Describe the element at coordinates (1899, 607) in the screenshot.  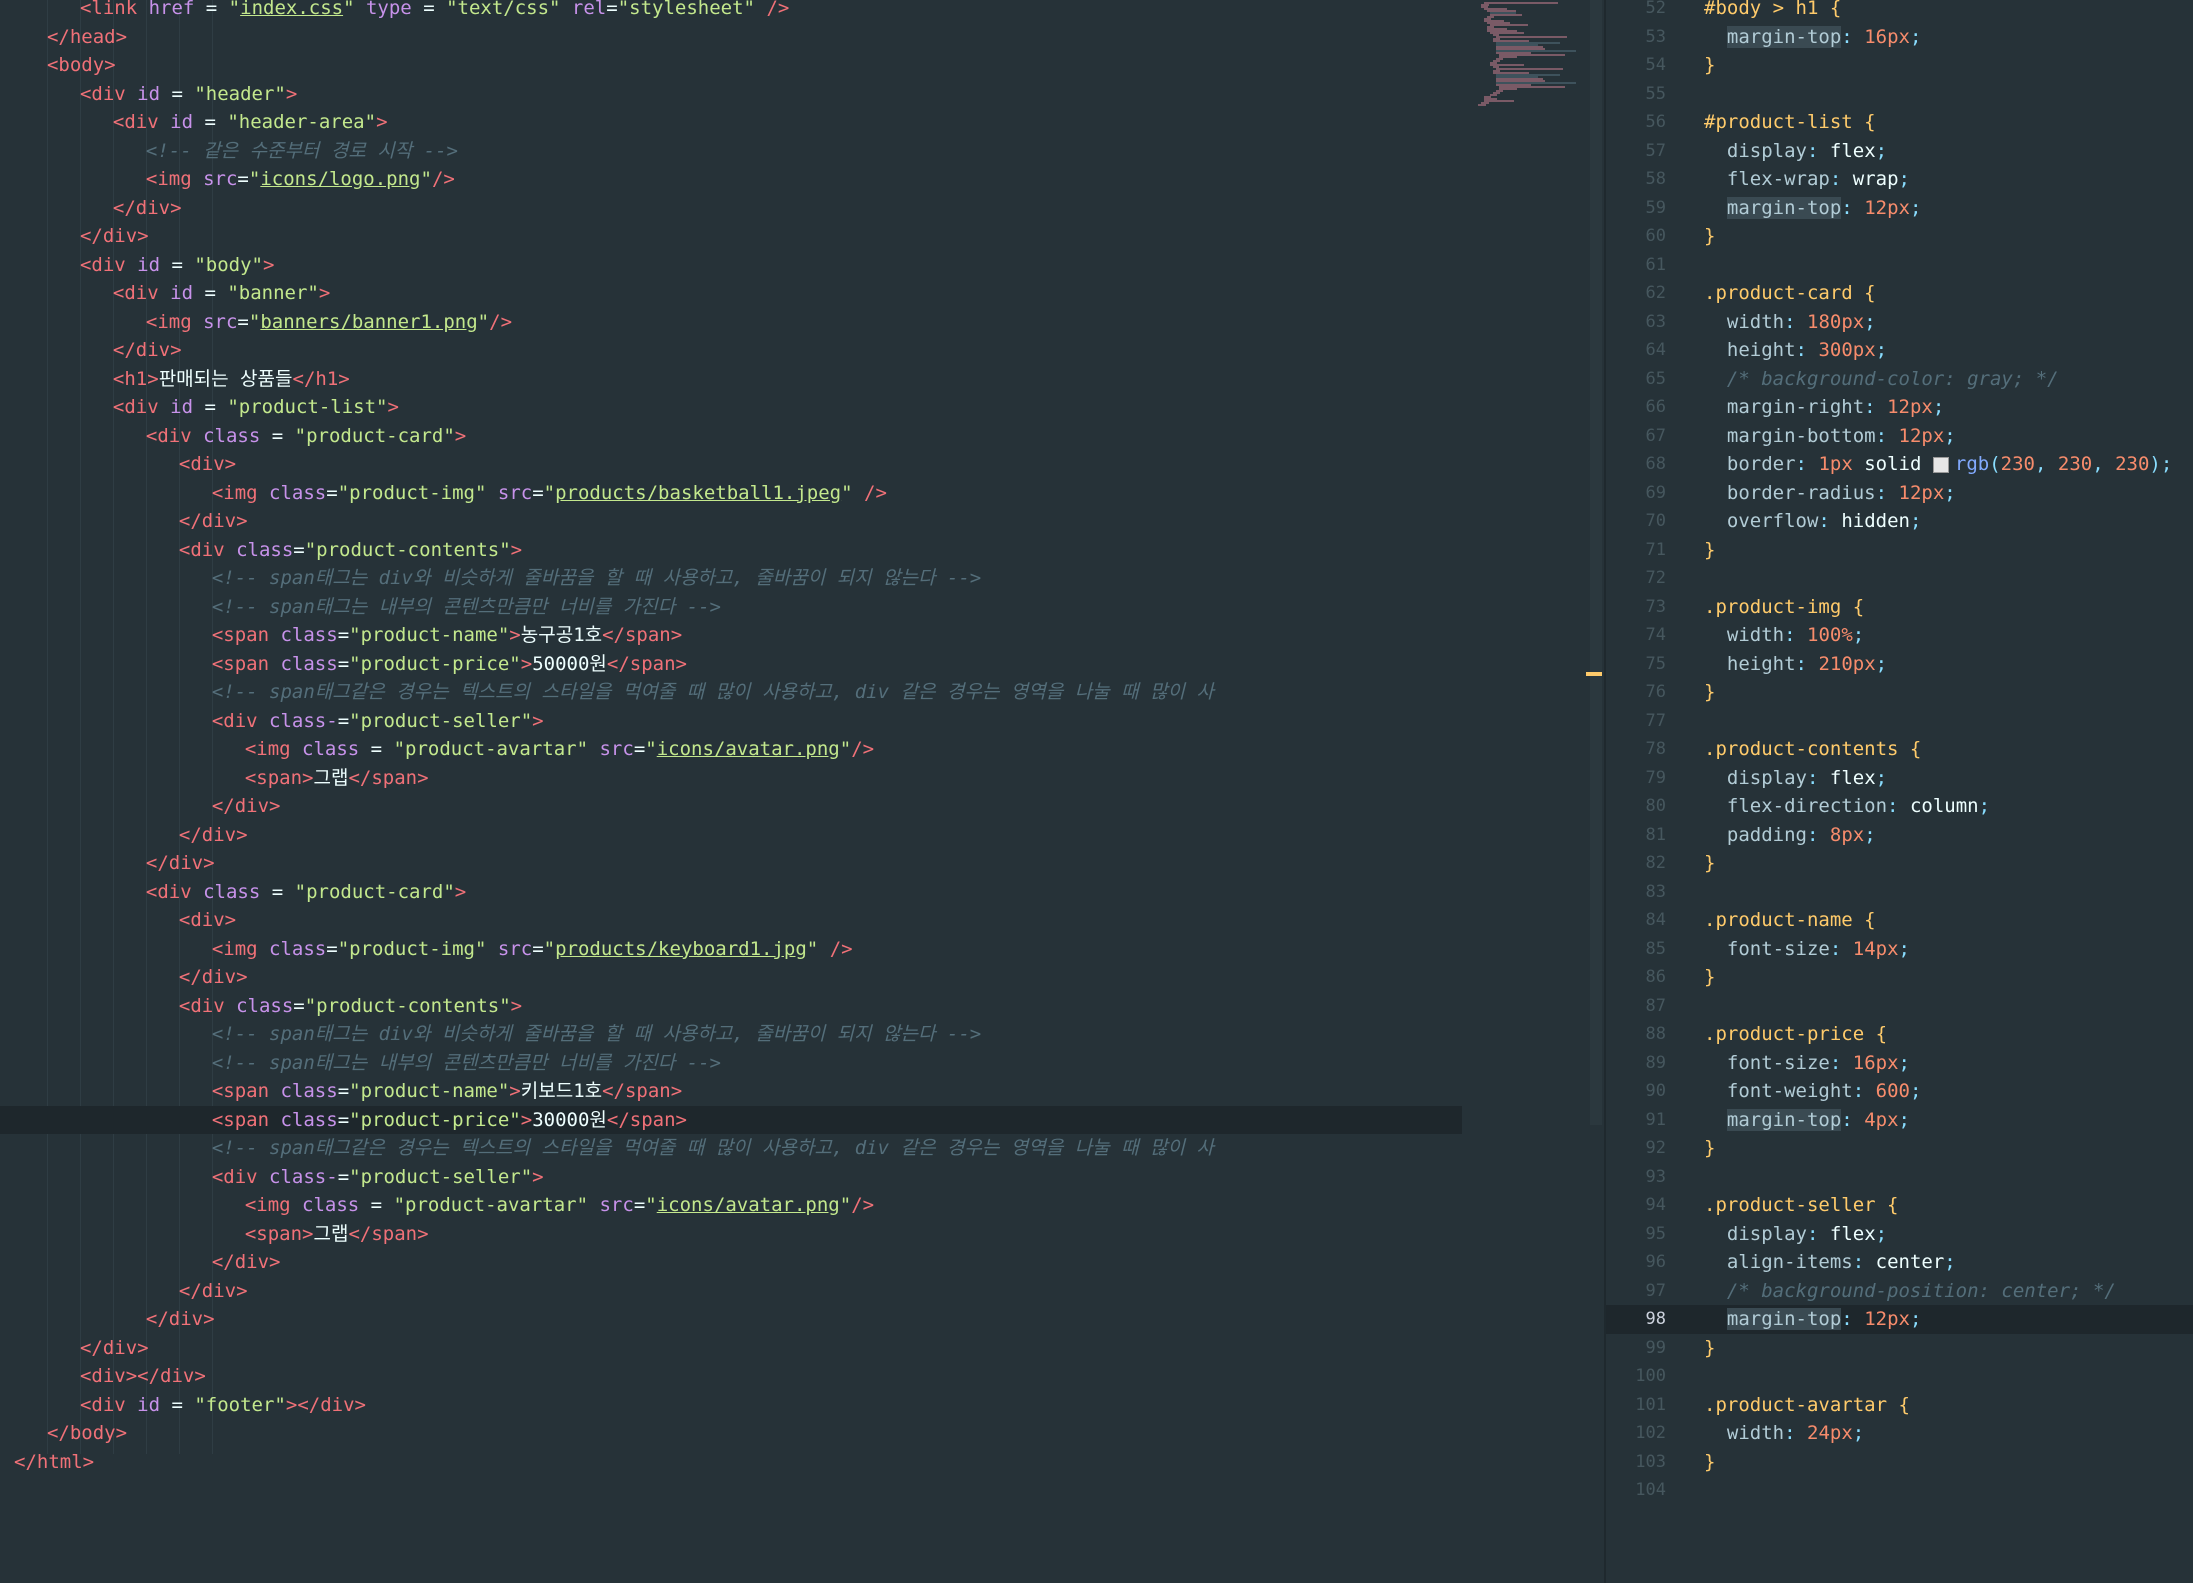
I see `code-line: 73 .product-img {` at that location.